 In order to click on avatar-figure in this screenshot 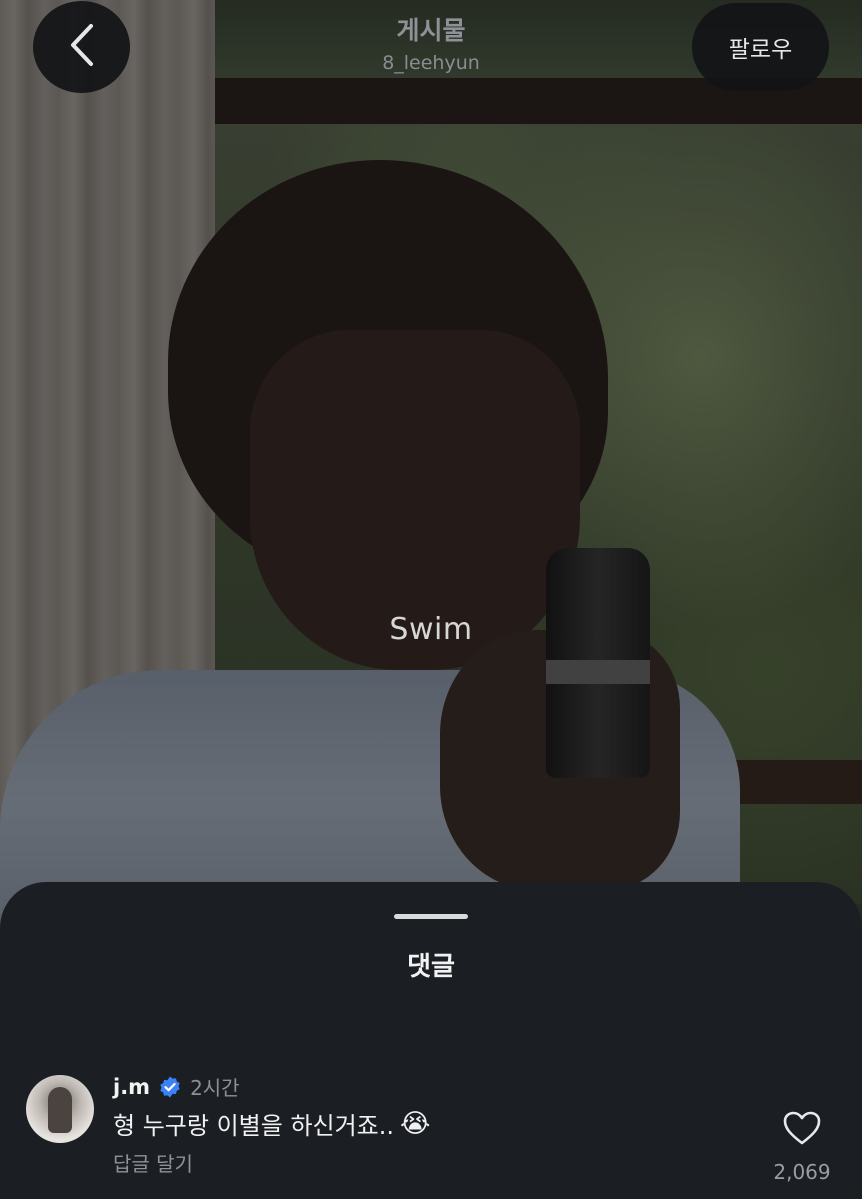, I will do `click(60, 1110)`.